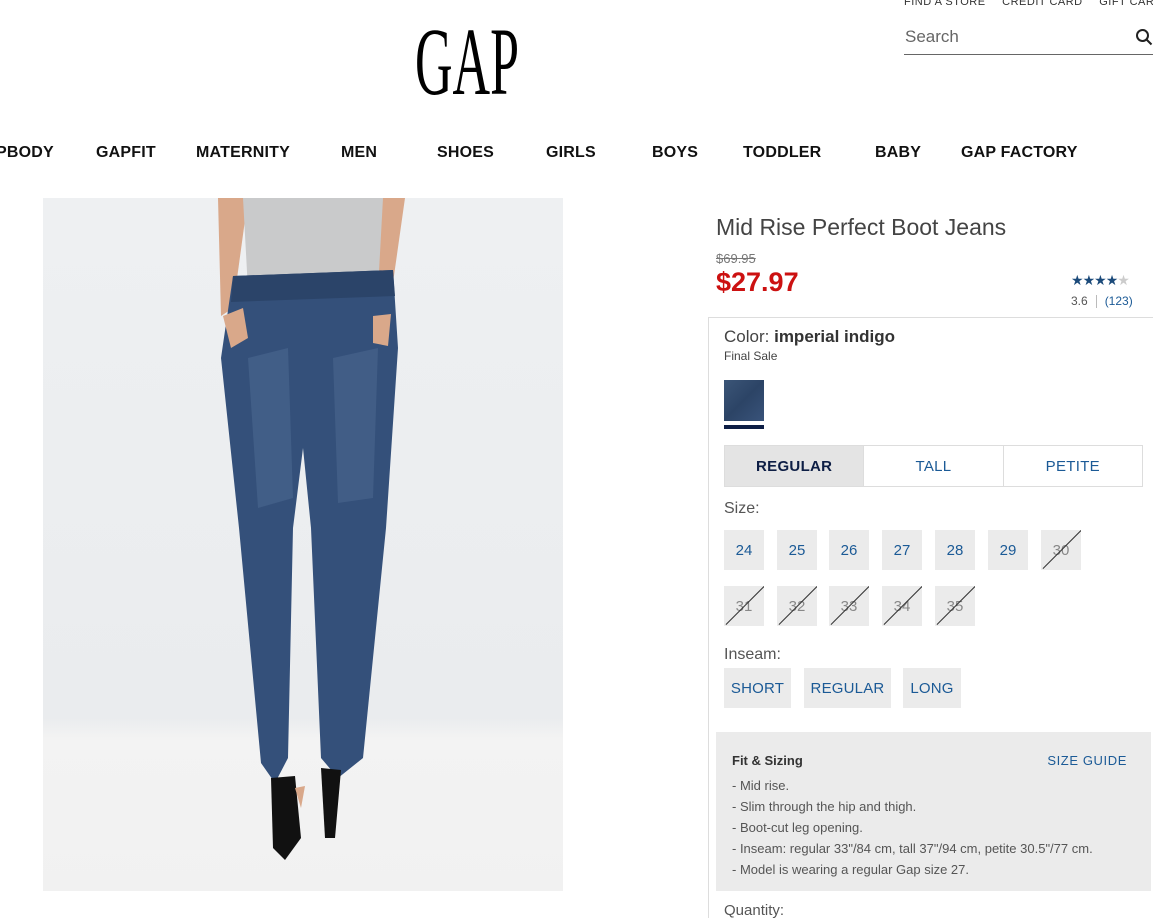  I want to click on size-button-34-unavailable: 34, so click(902, 606).